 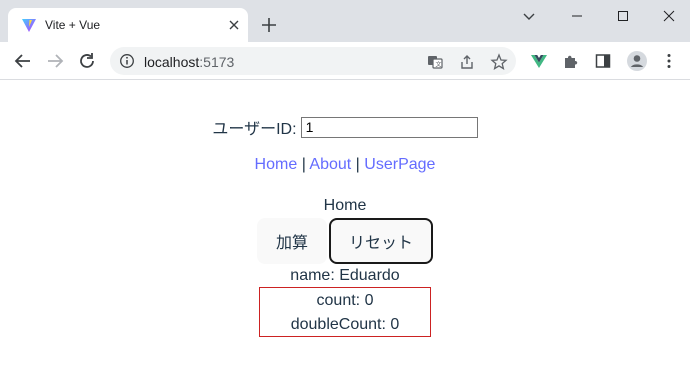 What do you see at coordinates (499, 62) in the screenshot?
I see `bookmark-star-icon` at bounding box center [499, 62].